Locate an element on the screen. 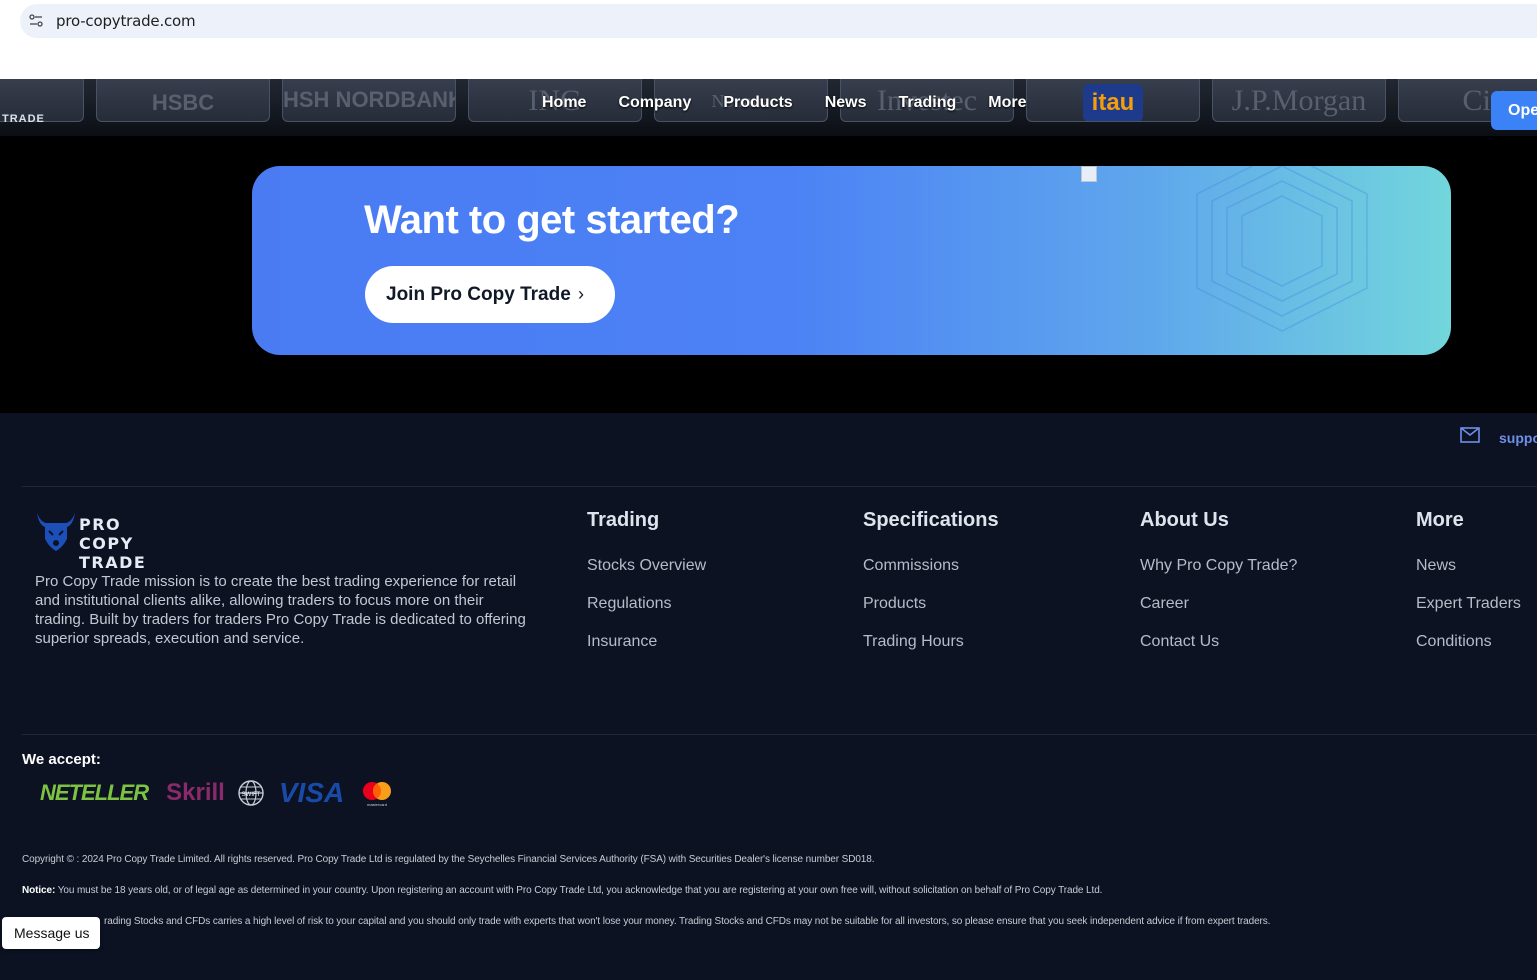 Image resolution: width=1537 pixels, height=980 pixels. visa-logo: VISA is located at coordinates (311, 792).